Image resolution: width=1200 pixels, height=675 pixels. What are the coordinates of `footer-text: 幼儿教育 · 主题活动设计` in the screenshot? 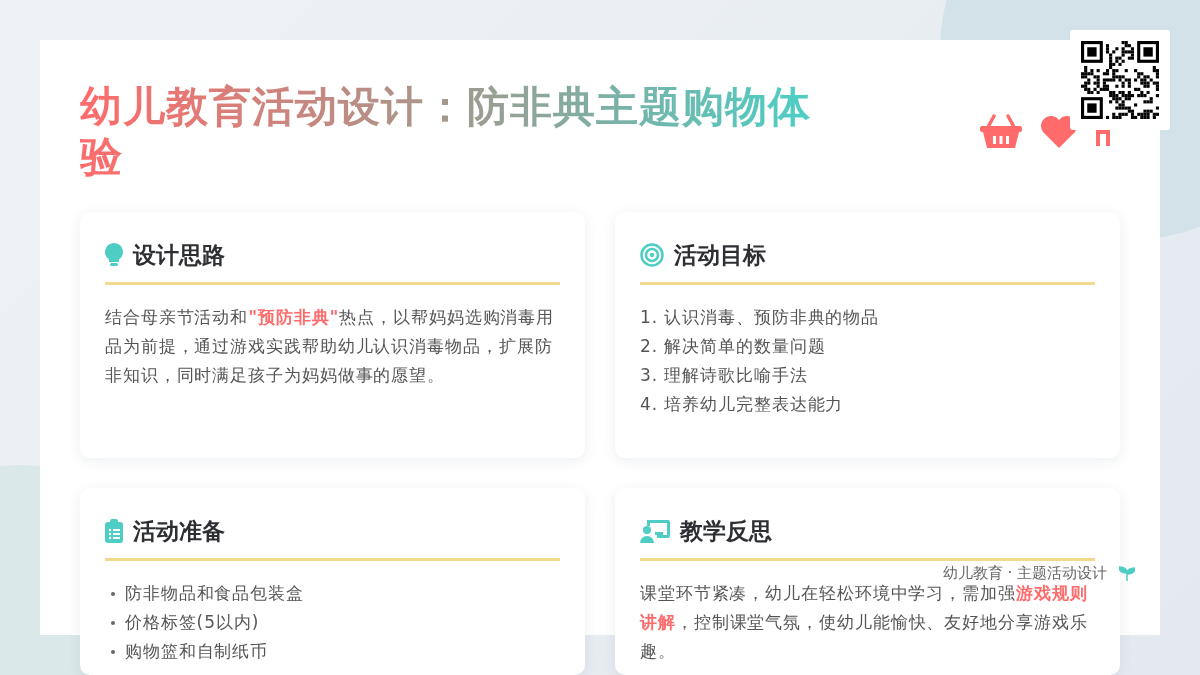 It's located at (1024, 573).